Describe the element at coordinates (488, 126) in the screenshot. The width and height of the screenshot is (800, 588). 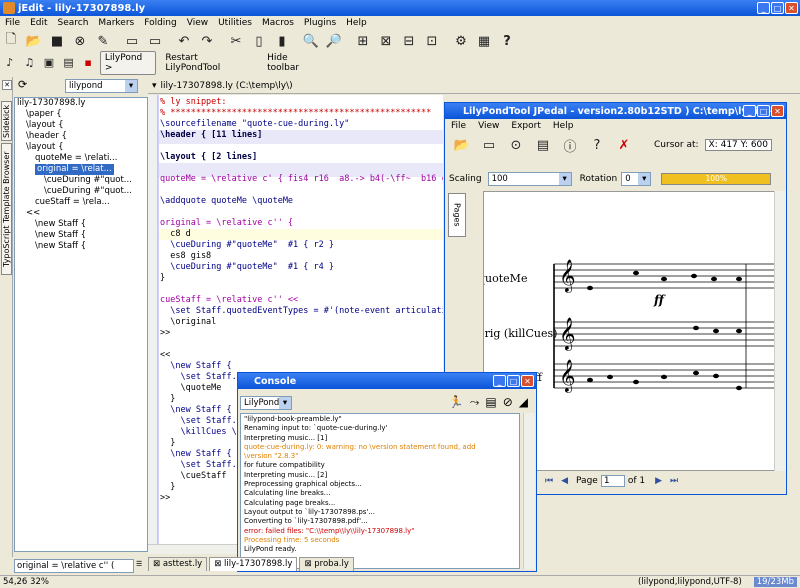
I see `jpedal-menu-view: View` at that location.